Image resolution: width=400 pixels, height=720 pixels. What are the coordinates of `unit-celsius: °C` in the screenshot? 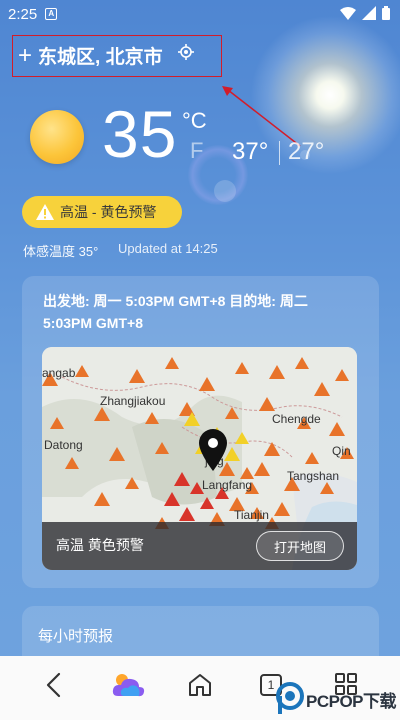 It's located at (194, 121).